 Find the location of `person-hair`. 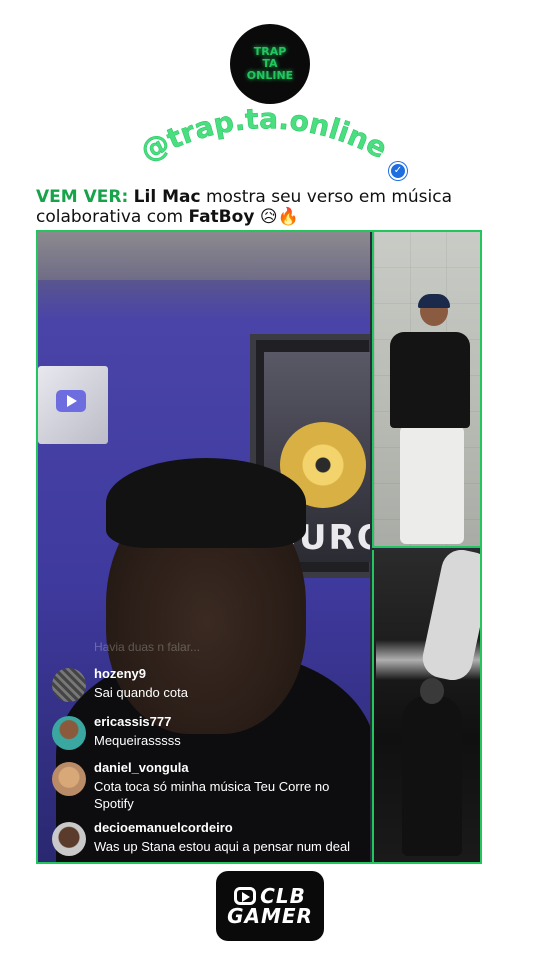

person-hair is located at coordinates (206, 503).